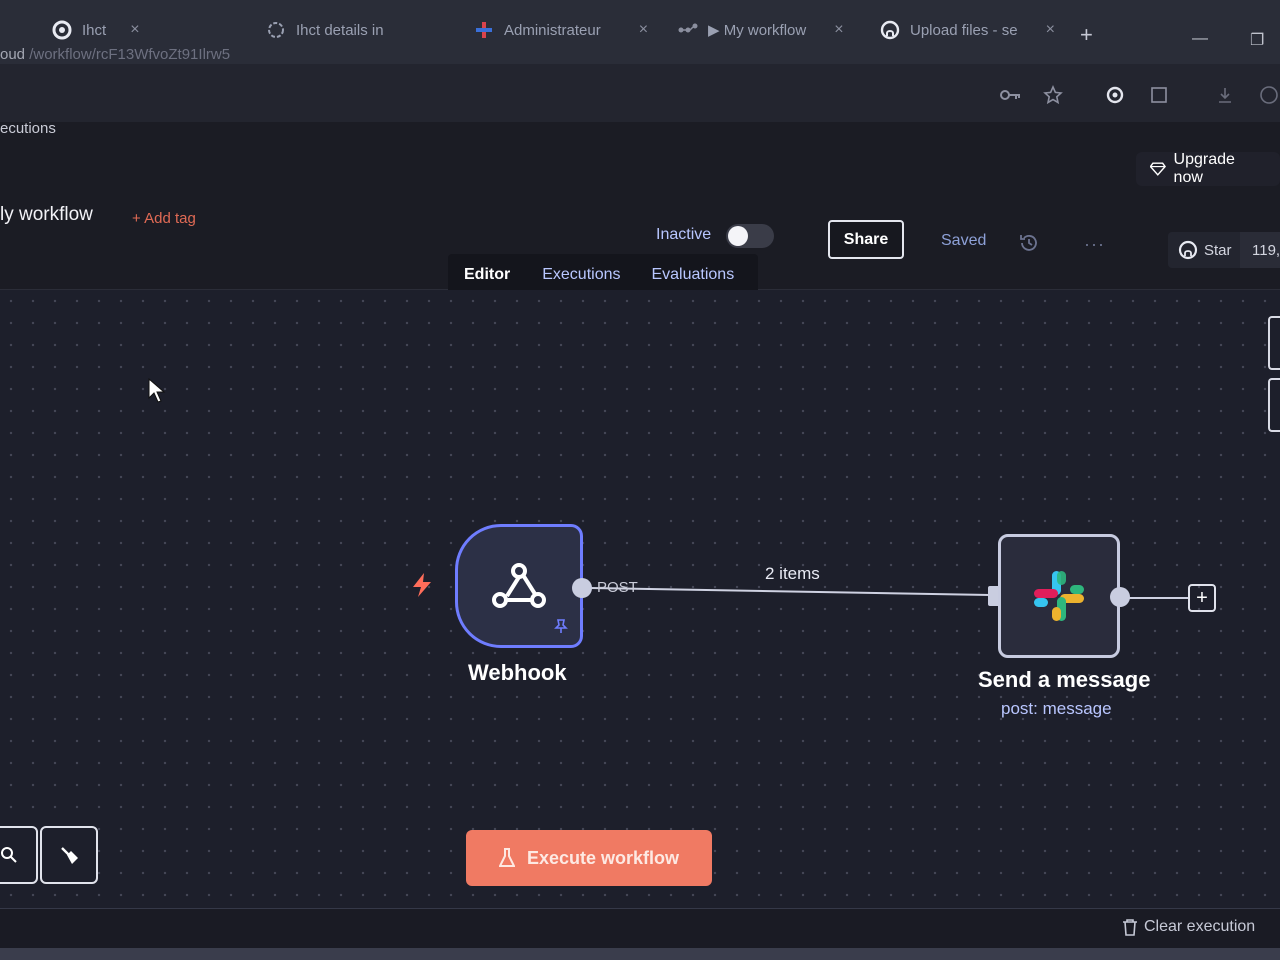 Image resolution: width=1280 pixels, height=960 pixels. What do you see at coordinates (964, 240) in the screenshot?
I see `saved-status: Saved` at bounding box center [964, 240].